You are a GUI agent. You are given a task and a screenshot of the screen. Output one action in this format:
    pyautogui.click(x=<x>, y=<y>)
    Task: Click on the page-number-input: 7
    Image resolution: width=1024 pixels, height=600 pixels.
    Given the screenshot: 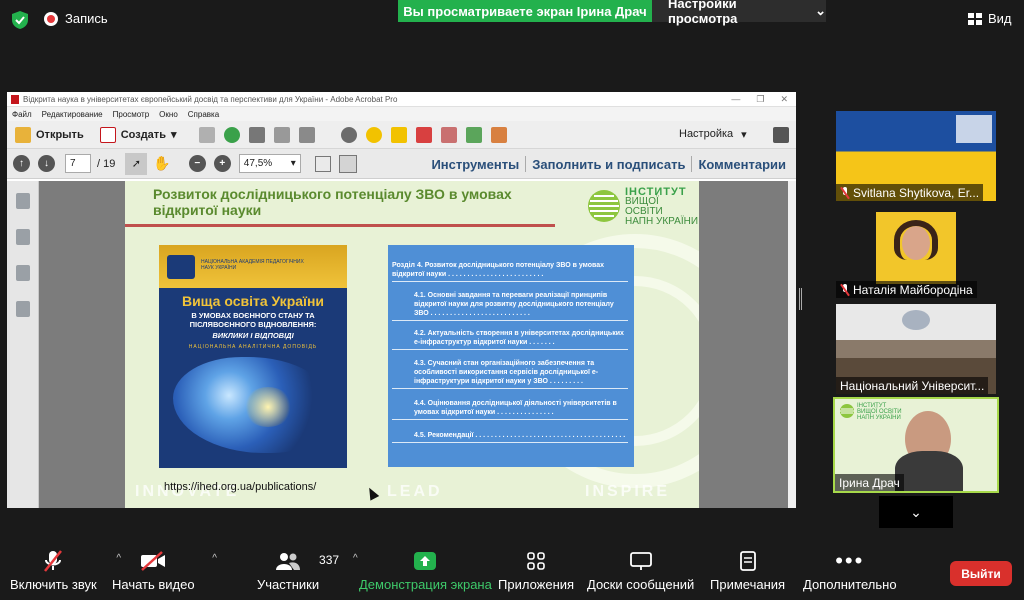 What is the action you would take?
    pyautogui.click(x=78, y=163)
    